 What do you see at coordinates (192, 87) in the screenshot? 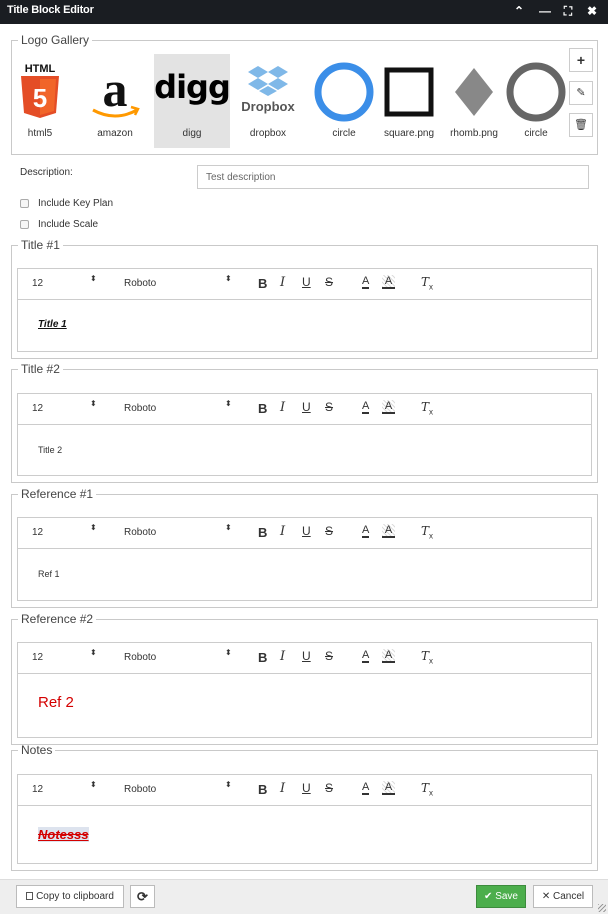
I see `digg-logo-icon: digg` at bounding box center [192, 87].